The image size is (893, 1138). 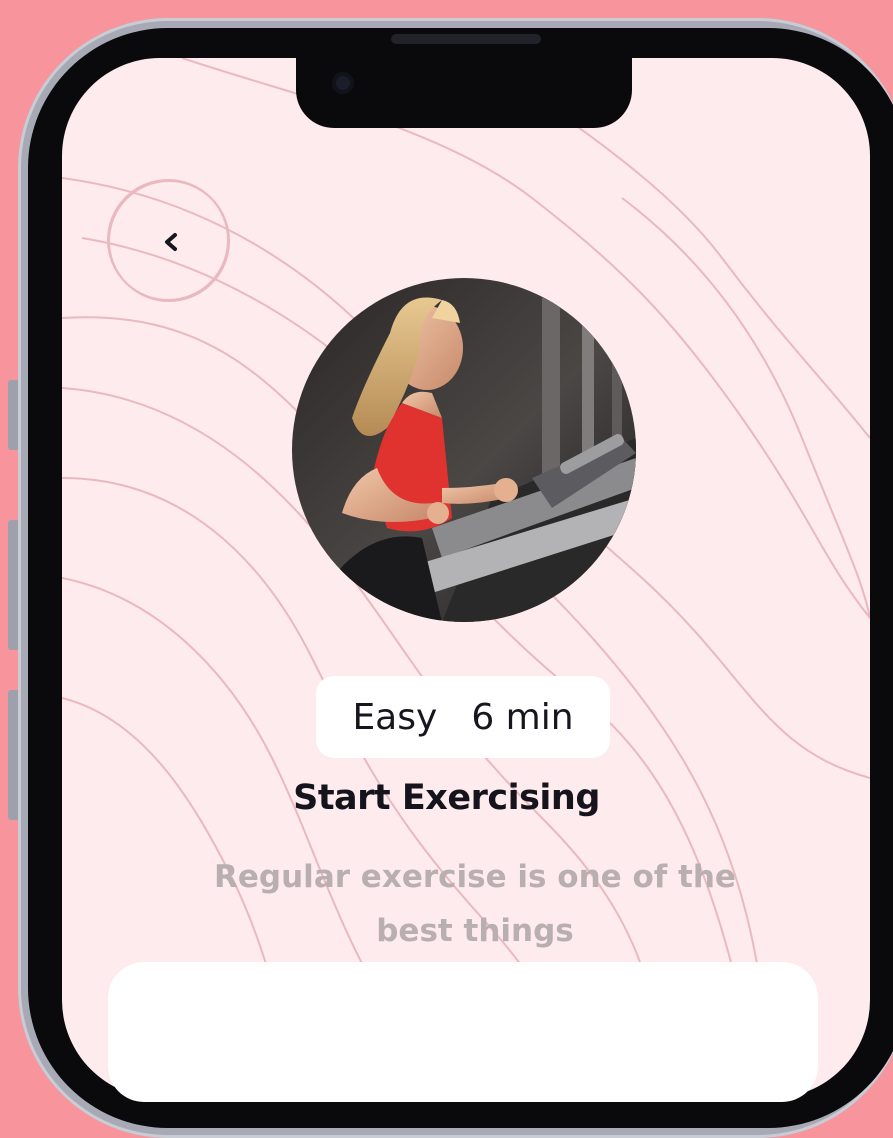 What do you see at coordinates (522, 717) in the screenshot?
I see `duration-label: 6 min` at bounding box center [522, 717].